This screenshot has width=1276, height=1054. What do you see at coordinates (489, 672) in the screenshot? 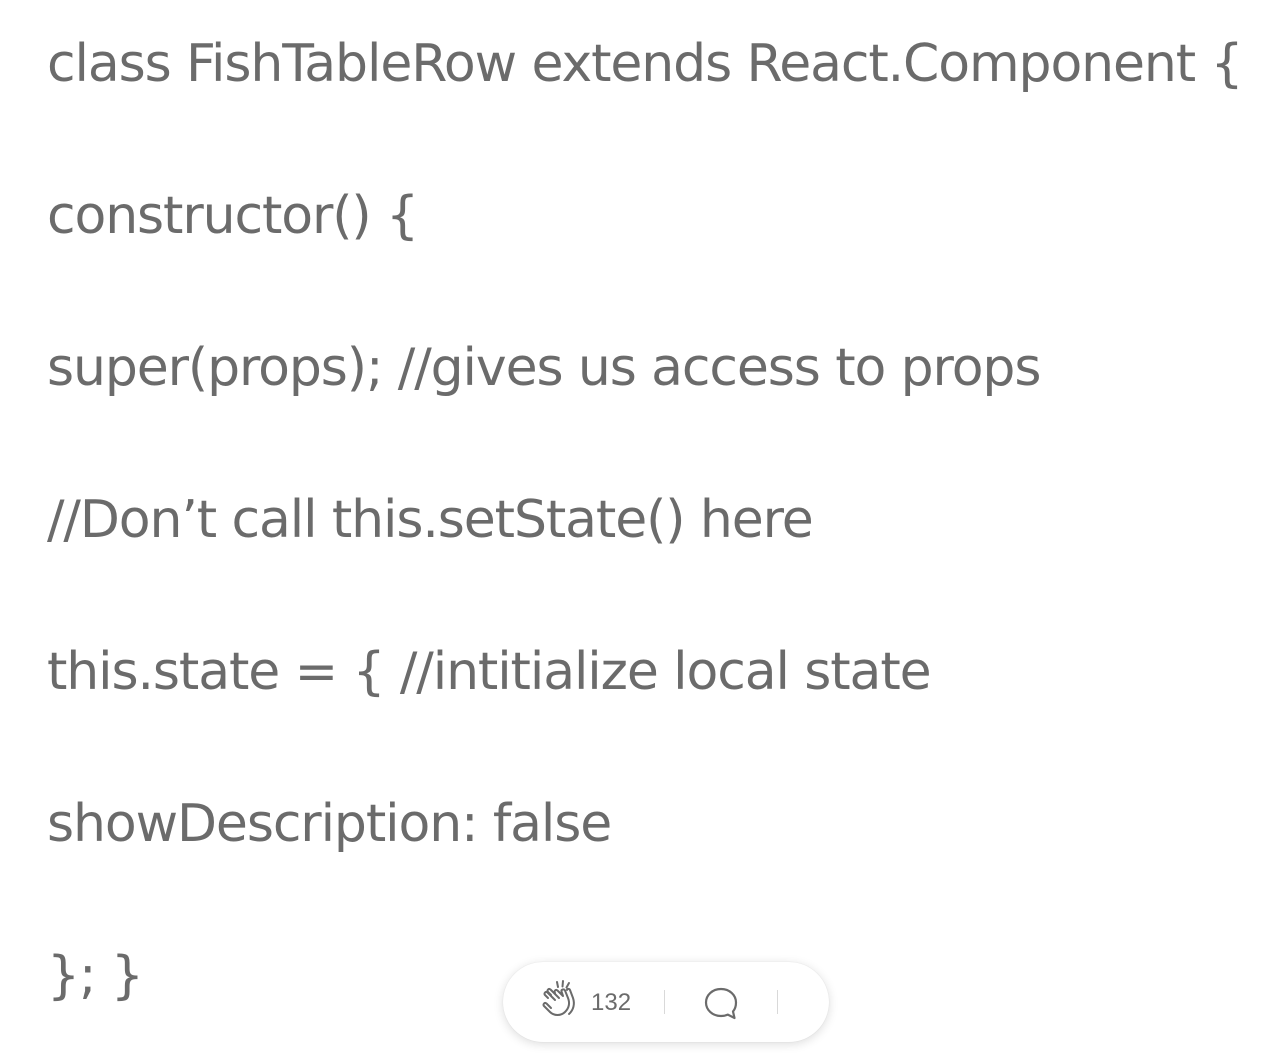
I see `code-line-state-init: this.state = { //intitialize local state` at bounding box center [489, 672].